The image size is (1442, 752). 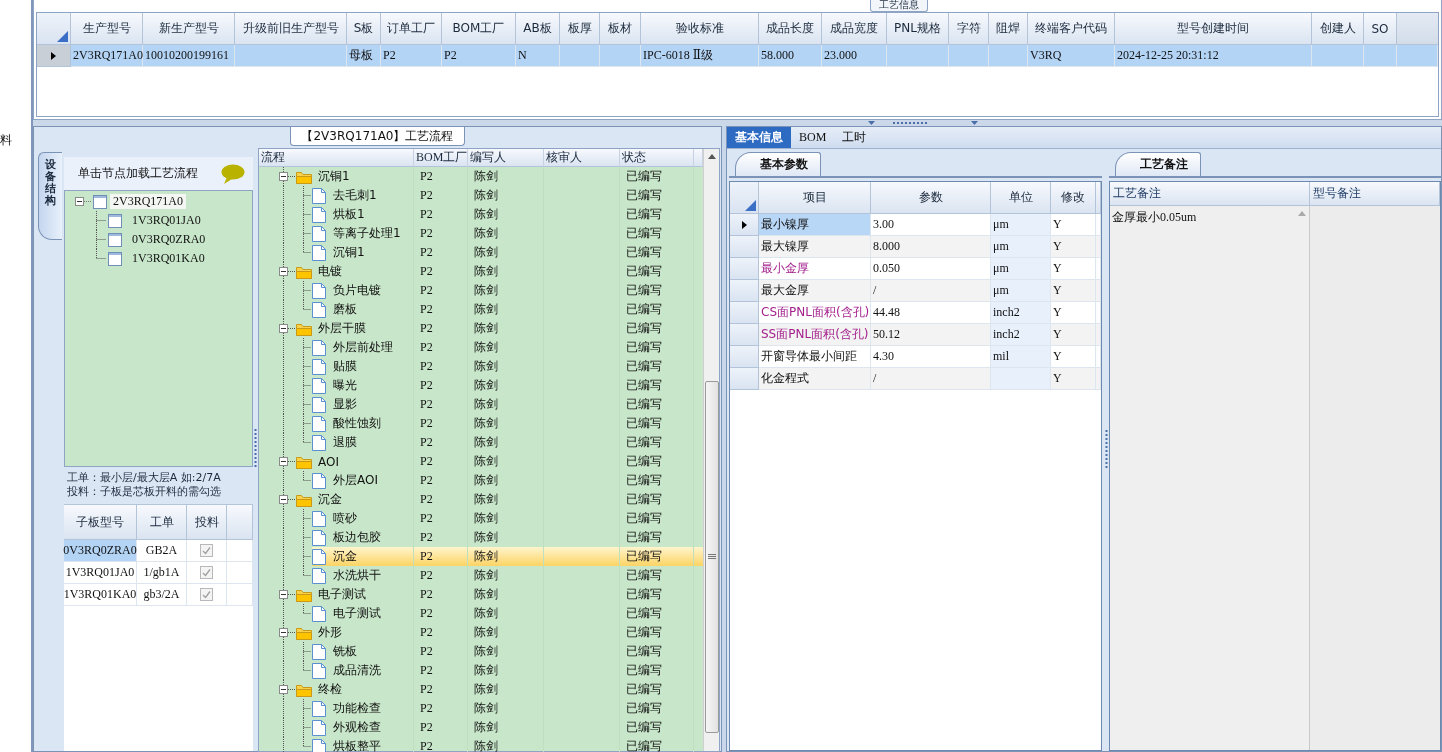 I want to click on tree-node: 2V3RQ171A0, so click(x=148, y=201).